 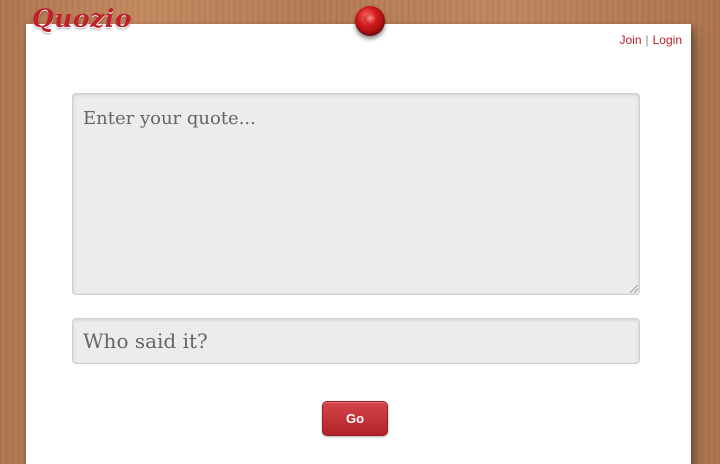 What do you see at coordinates (370, 21) in the screenshot?
I see `pushpin-icon` at bounding box center [370, 21].